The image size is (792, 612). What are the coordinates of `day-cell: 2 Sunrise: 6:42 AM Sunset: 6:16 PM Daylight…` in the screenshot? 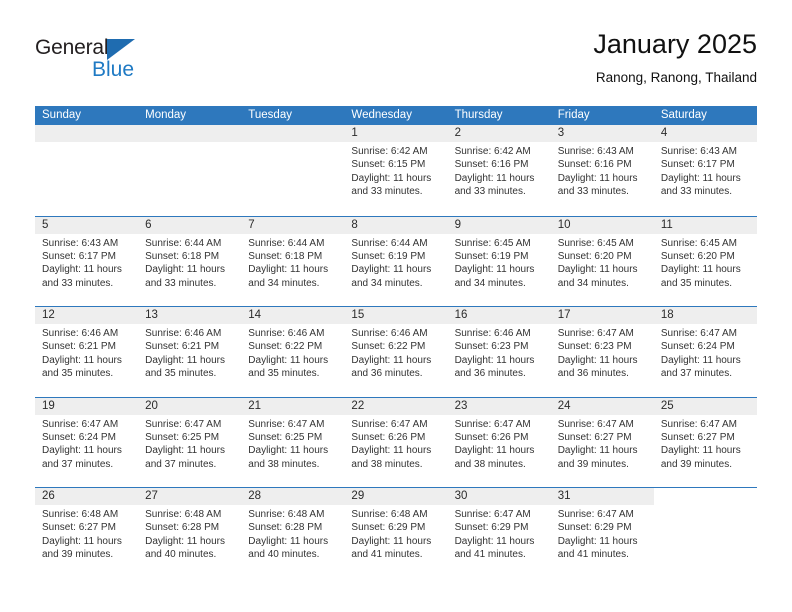 It's located at (499, 170).